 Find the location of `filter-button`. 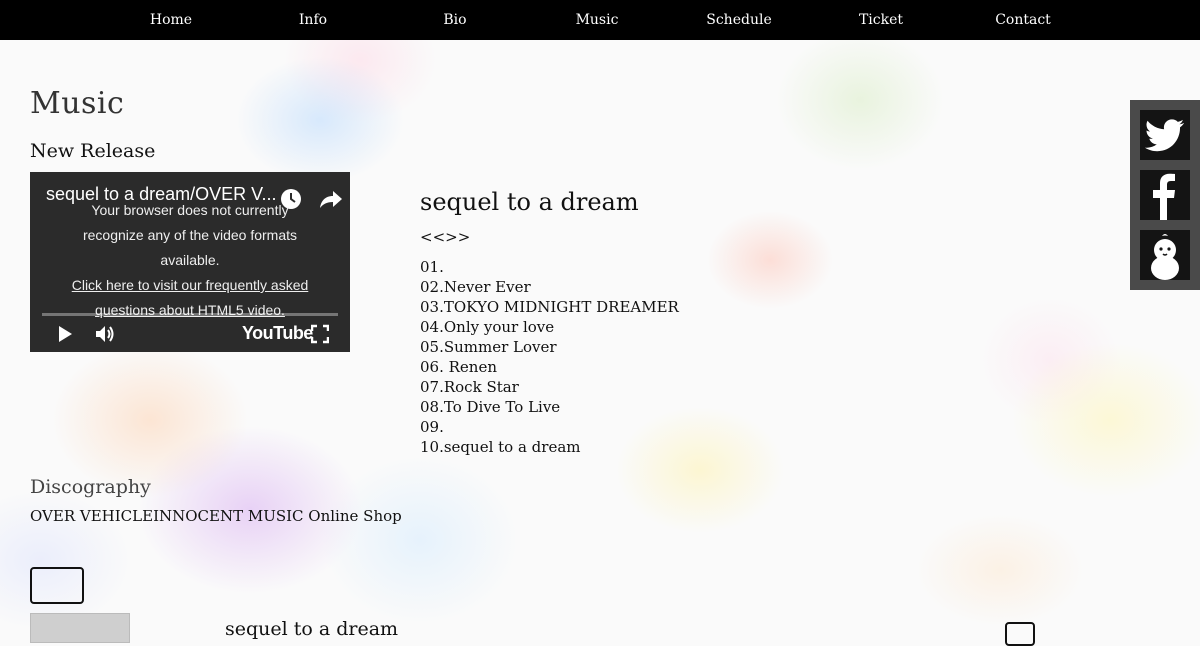

filter-button is located at coordinates (57, 585).